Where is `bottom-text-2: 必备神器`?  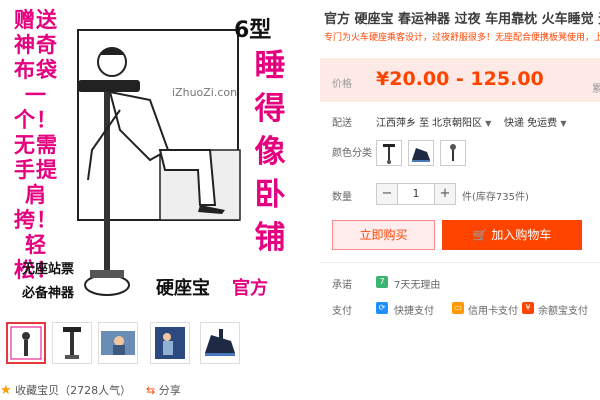 bottom-text-2: 必备神器 is located at coordinates (48, 293).